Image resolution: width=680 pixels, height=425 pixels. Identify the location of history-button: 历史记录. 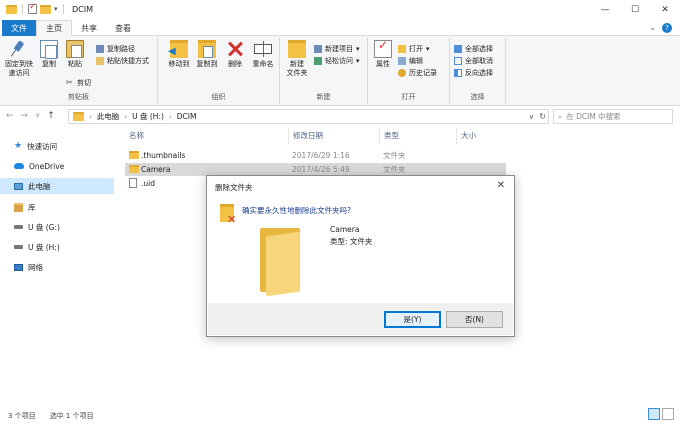
(417, 73).